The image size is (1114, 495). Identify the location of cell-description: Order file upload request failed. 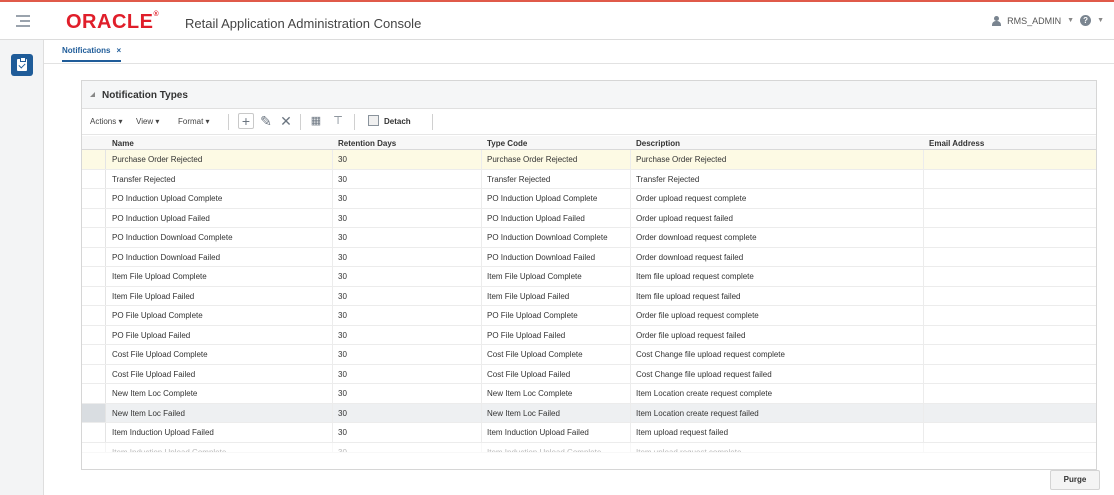
(691, 335).